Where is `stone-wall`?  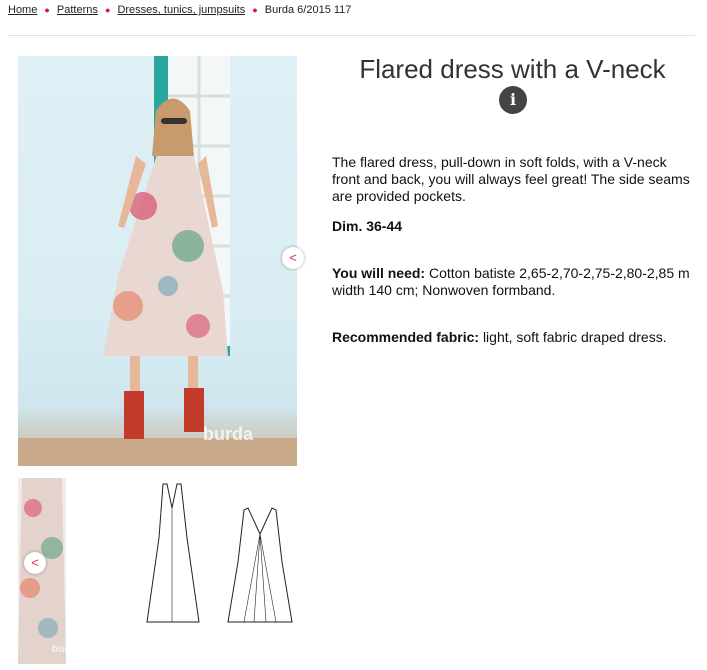
stone-wall is located at coordinates (157, 452).